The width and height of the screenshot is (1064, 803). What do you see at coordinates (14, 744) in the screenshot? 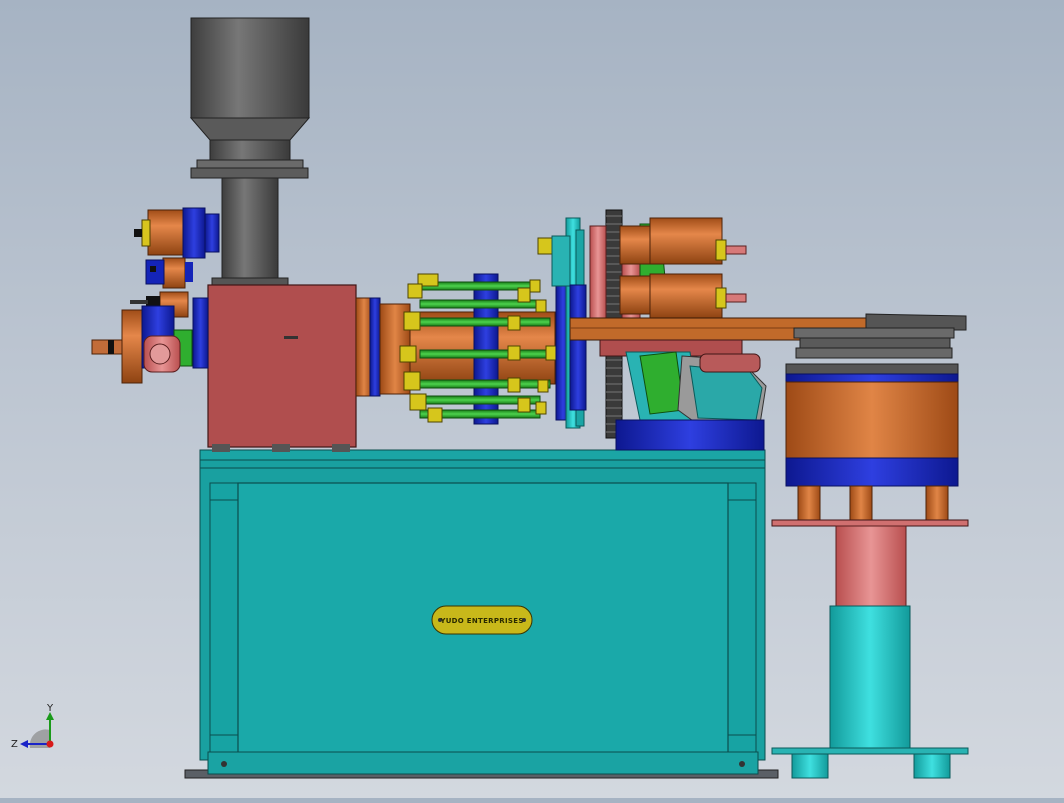
I see `z-axis-label: Z` at bounding box center [14, 744].